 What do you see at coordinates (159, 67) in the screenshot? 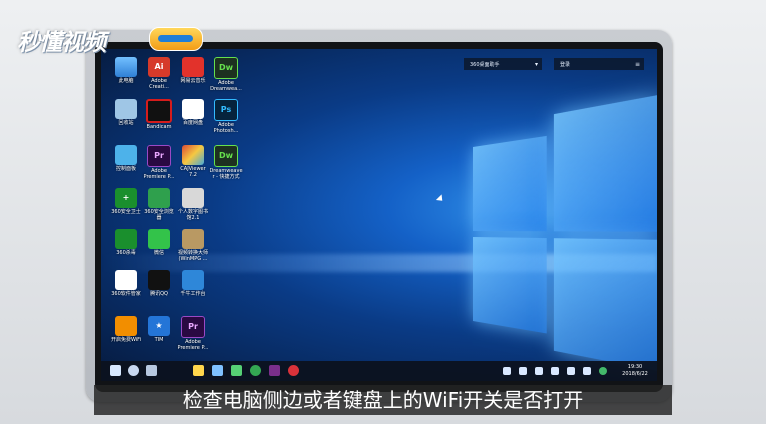
I see `adobe-icon: Ai` at bounding box center [159, 67].